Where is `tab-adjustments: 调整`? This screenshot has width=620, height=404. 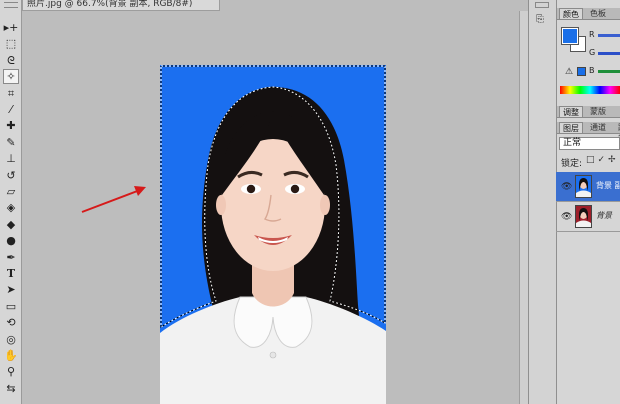
tab-adjustments: 调整 is located at coordinates (571, 111).